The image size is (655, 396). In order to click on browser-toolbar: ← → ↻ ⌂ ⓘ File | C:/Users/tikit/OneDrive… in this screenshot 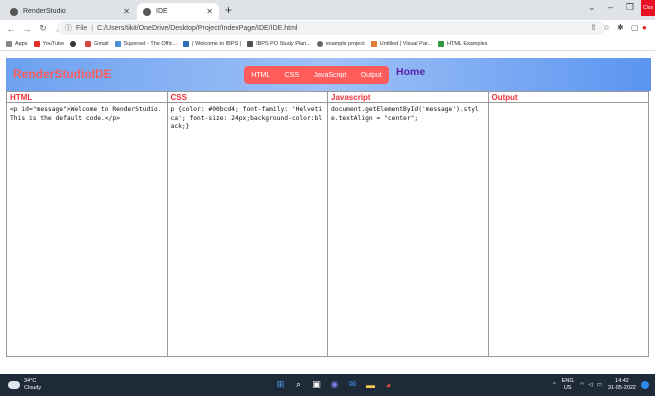, I will do `click(327, 28)`.